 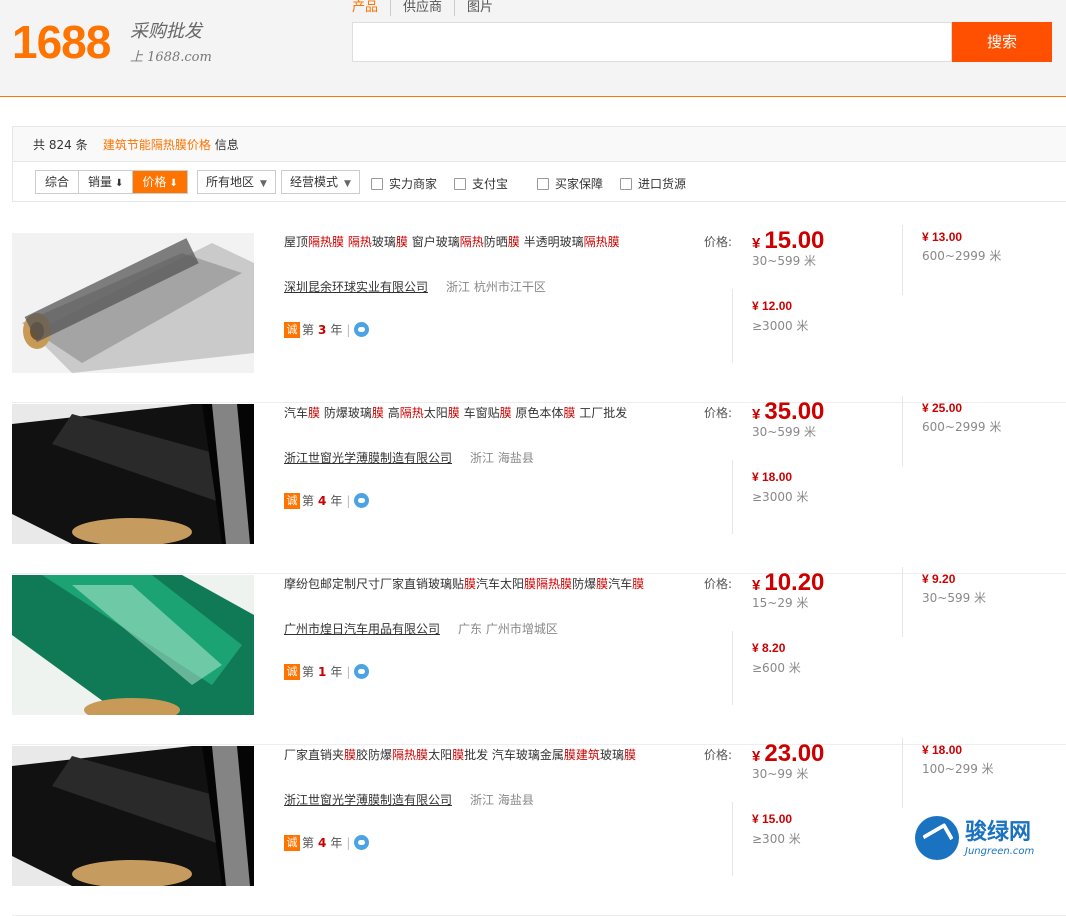 What do you see at coordinates (455, 412) in the screenshot?
I see `product-title-link: 汽车膜 防爆玻璃膜 高隔热太阳膜 车窗贴膜 原色本体膜 工厂批发` at bounding box center [455, 412].